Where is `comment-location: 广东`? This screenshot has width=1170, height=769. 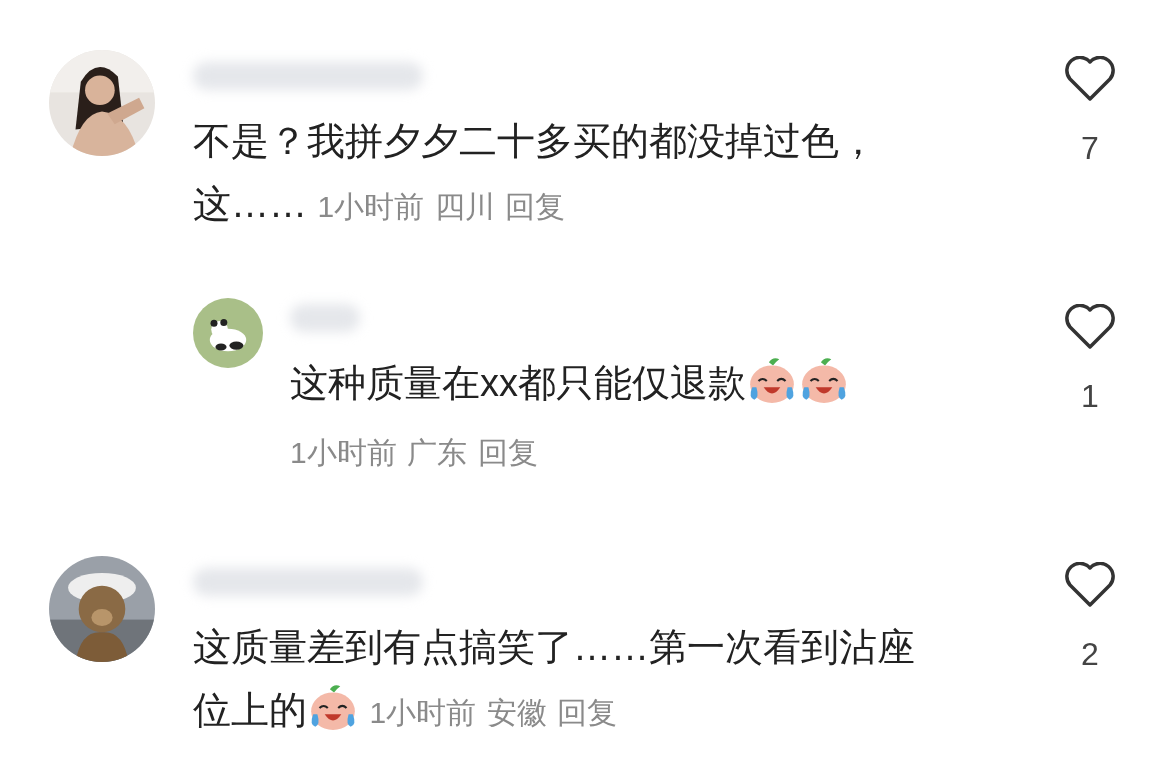 comment-location: 广东 is located at coordinates (437, 452).